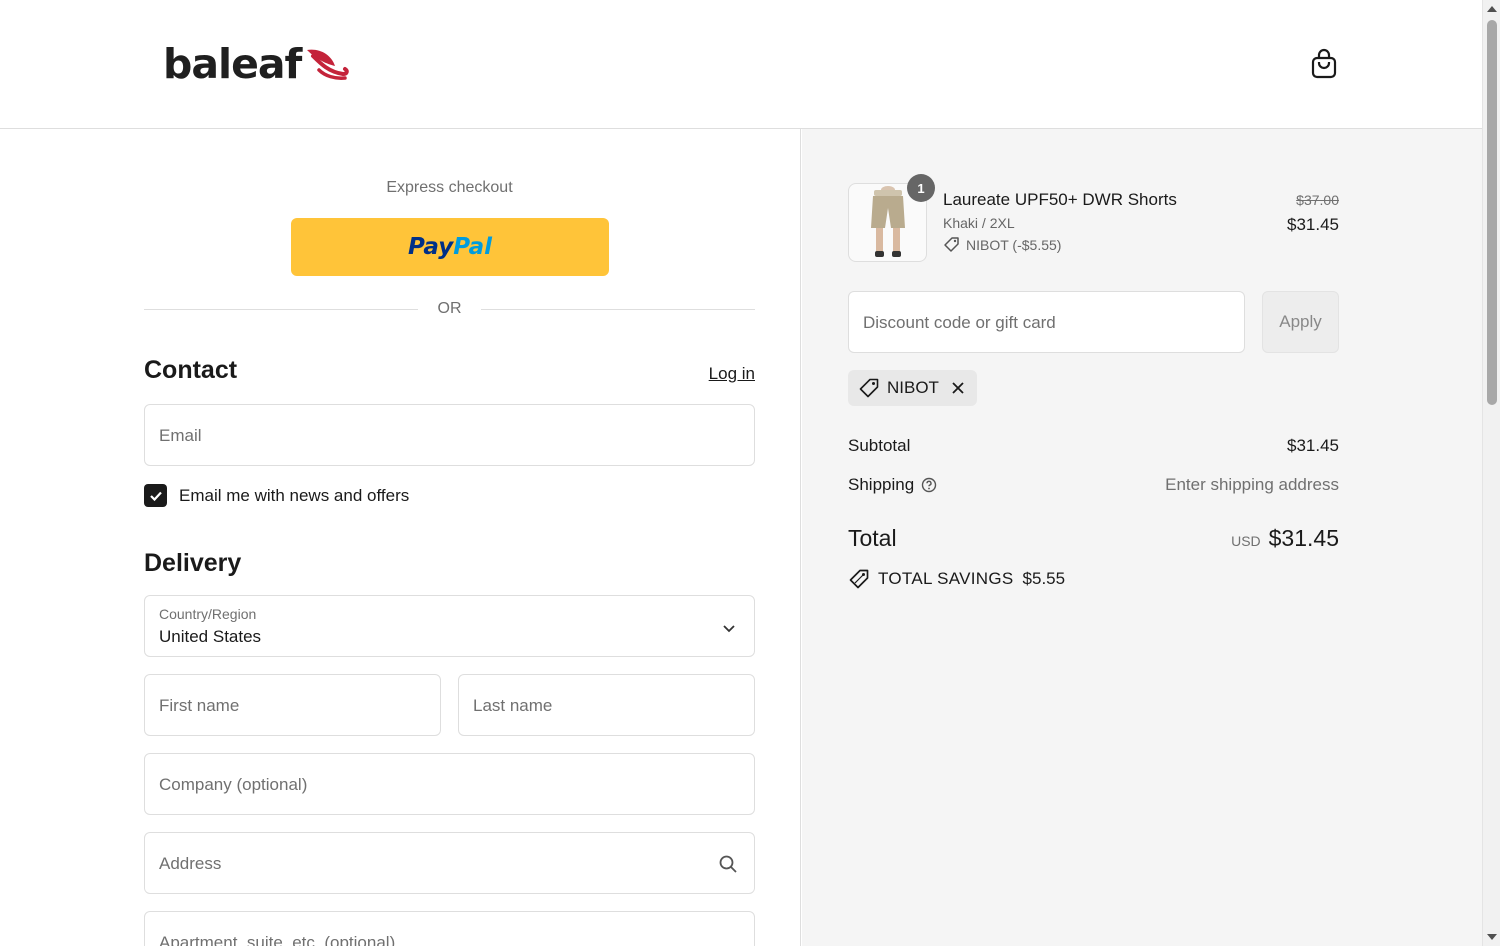  What do you see at coordinates (199, 705) in the screenshot?
I see `first-name-placeholder: First name` at bounding box center [199, 705].